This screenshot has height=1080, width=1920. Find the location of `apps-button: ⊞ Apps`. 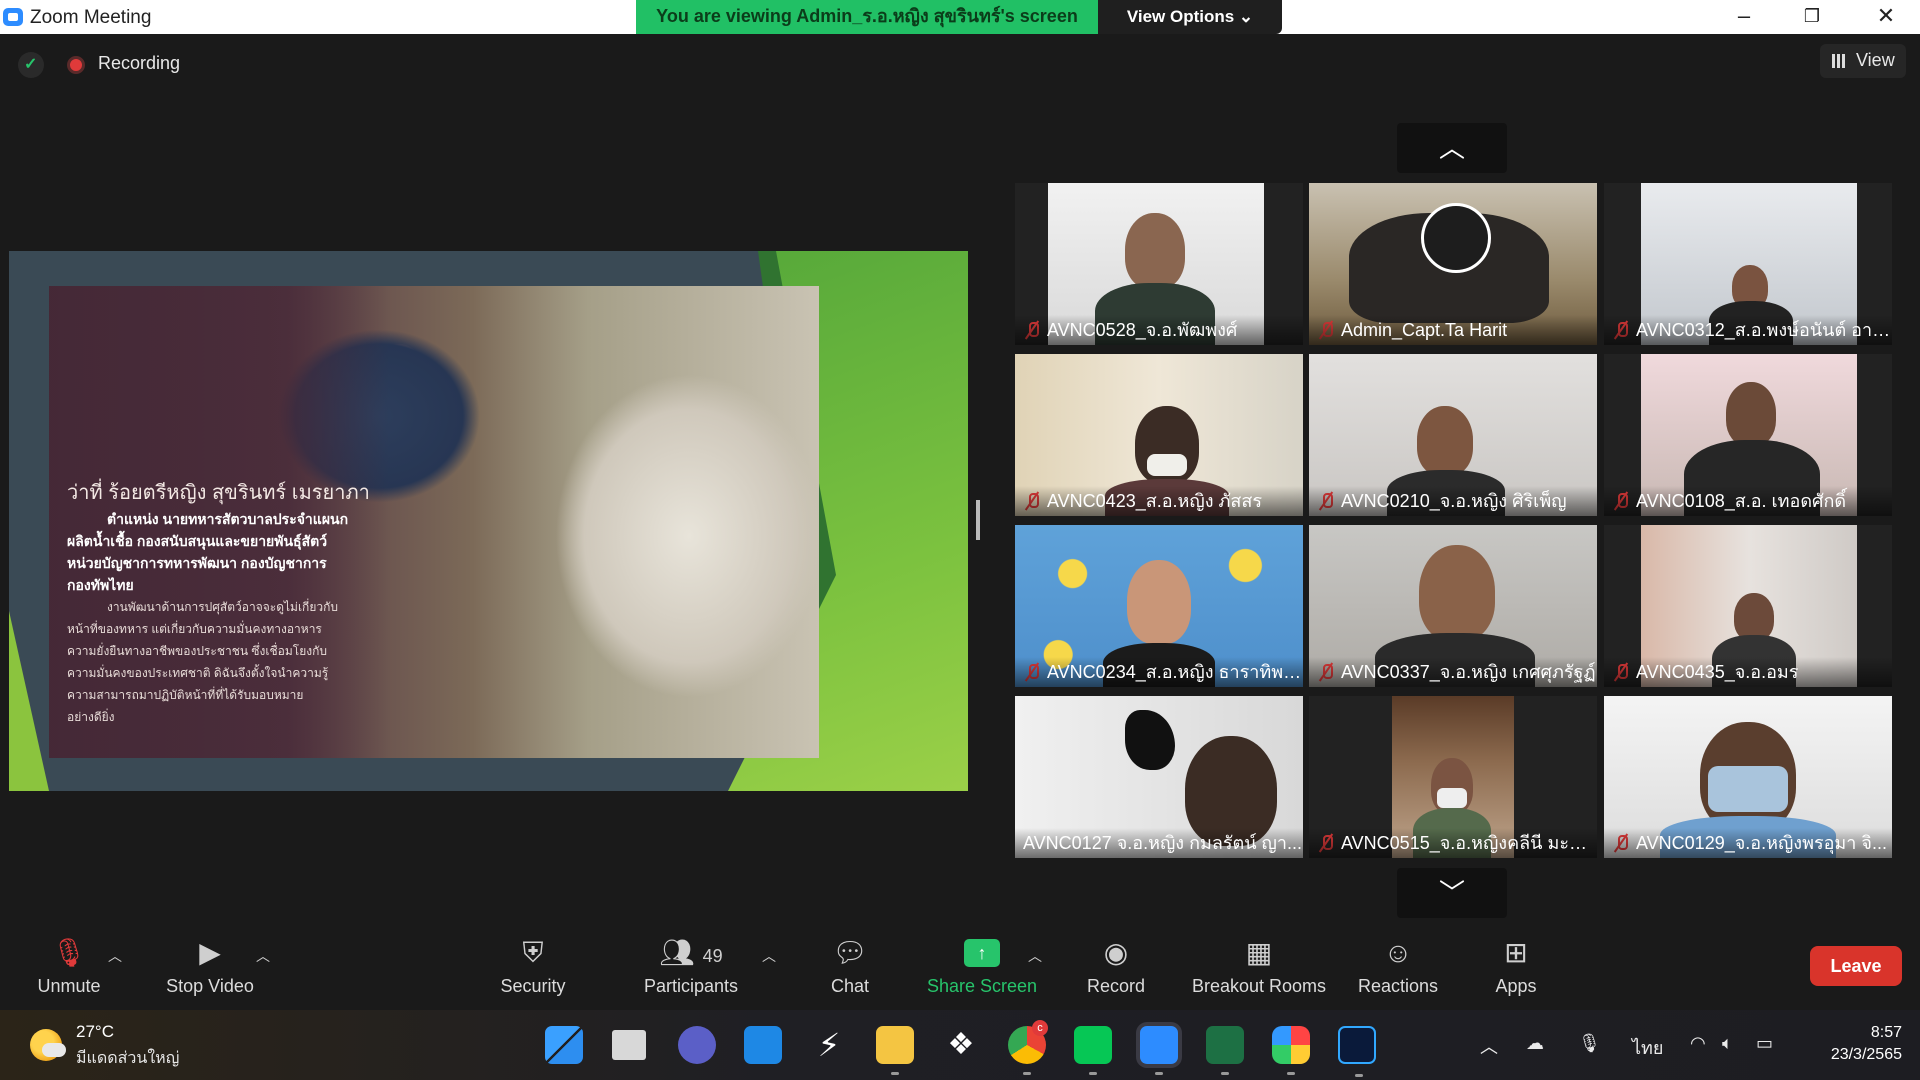

apps-button: ⊞ Apps is located at coordinates (1516, 971).